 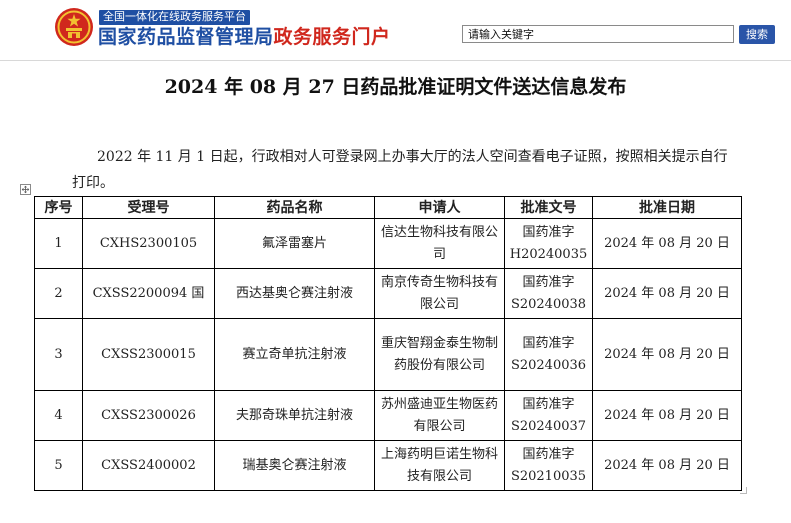 What do you see at coordinates (439, 243) in the screenshot?
I see `cell-applicant: 信达生物科技有限公司` at bounding box center [439, 243].